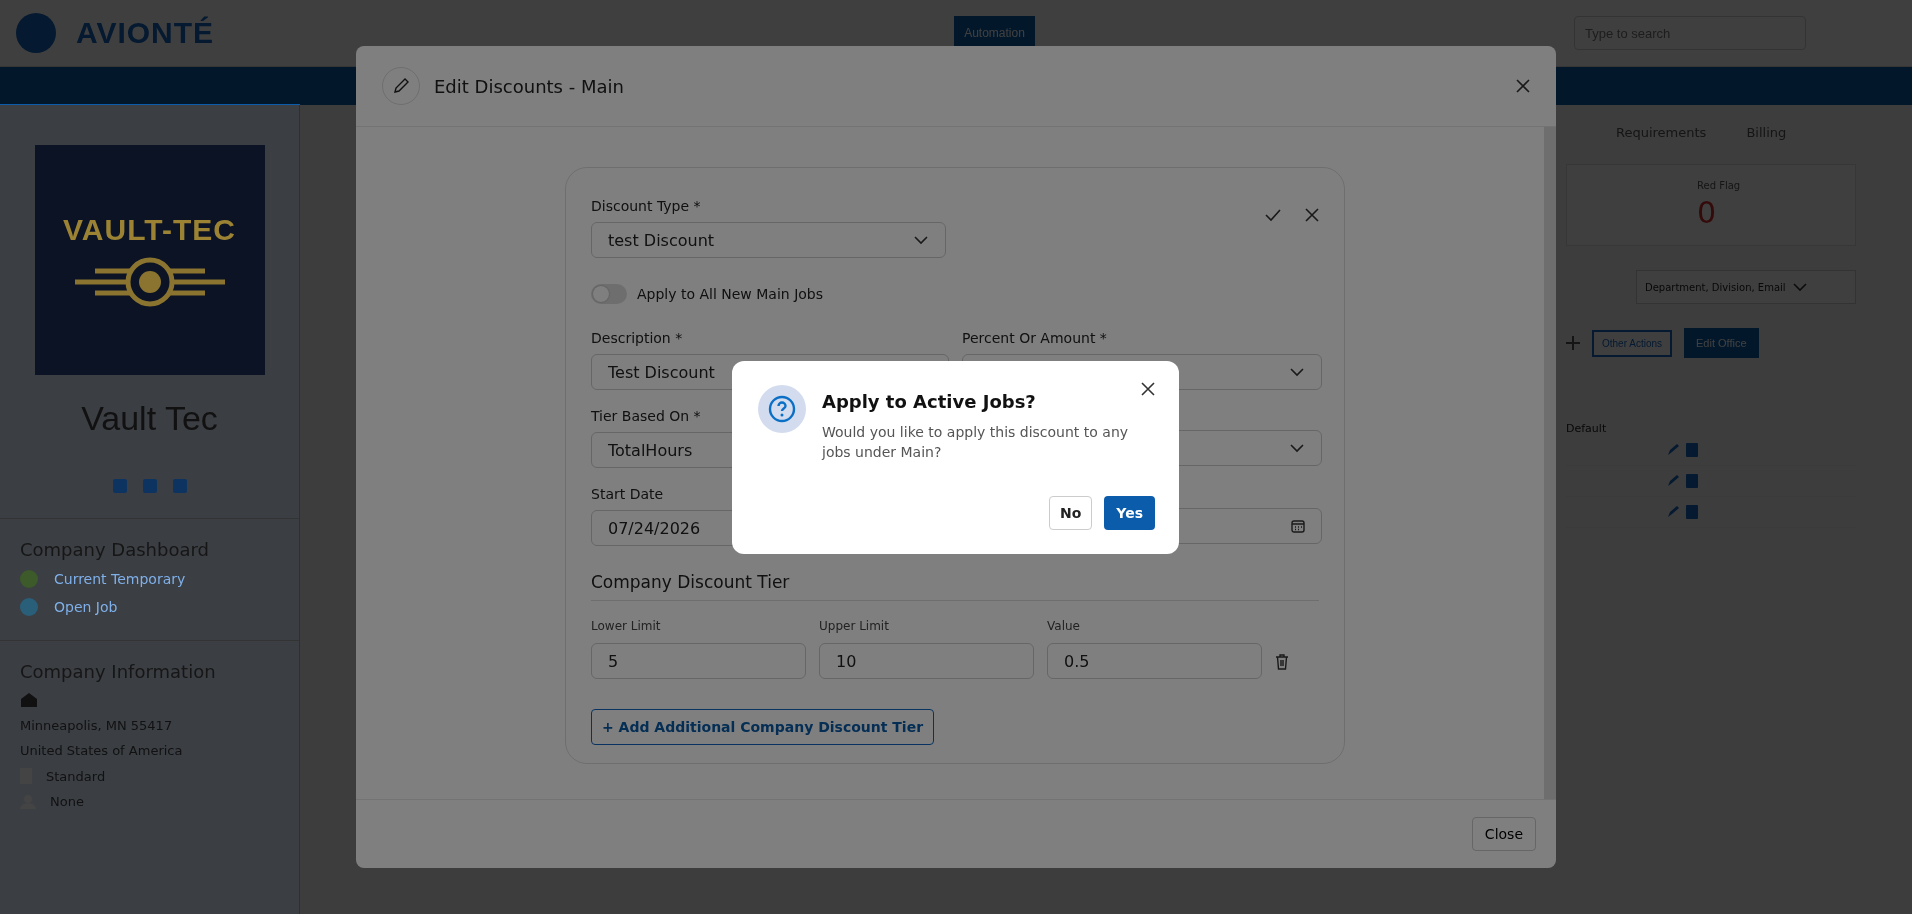 The height and width of the screenshot is (914, 1912). I want to click on select-field: test Discount, so click(768, 240).